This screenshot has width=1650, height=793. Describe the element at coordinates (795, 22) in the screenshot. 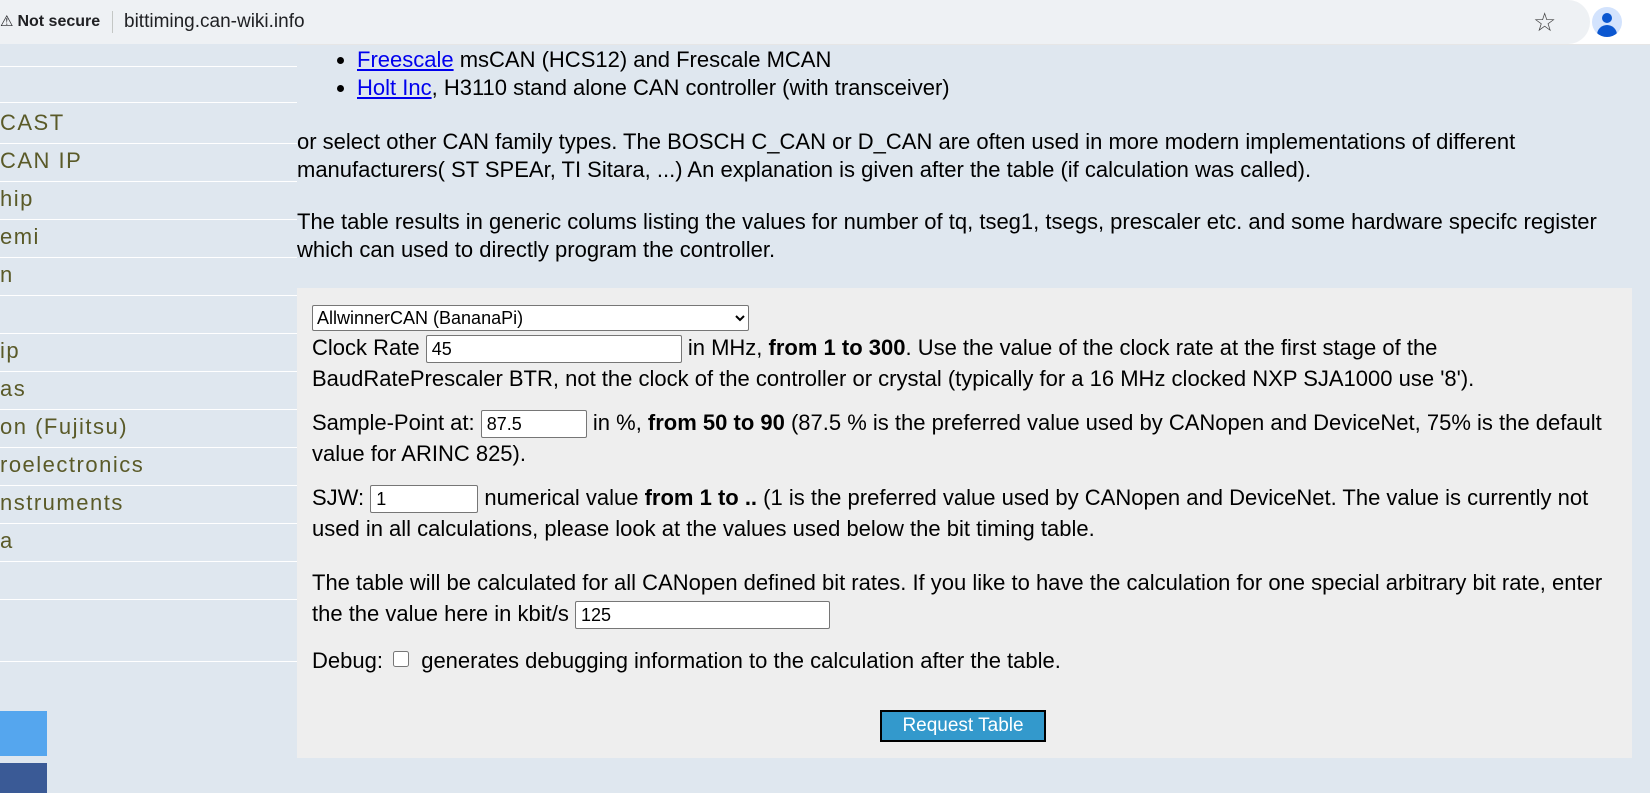

I see `address-bar: ⚠ Not secure bittiming.can-wiki.info ☆` at that location.